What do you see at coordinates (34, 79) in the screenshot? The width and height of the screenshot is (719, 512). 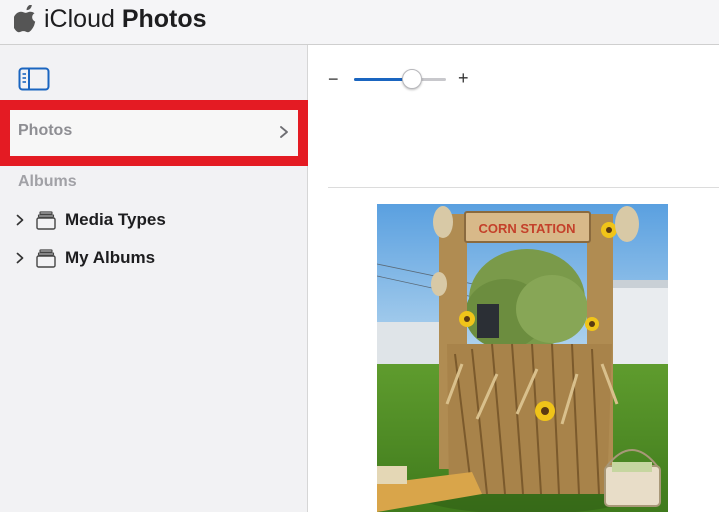 I see `sidebar-toggle-icon` at bounding box center [34, 79].